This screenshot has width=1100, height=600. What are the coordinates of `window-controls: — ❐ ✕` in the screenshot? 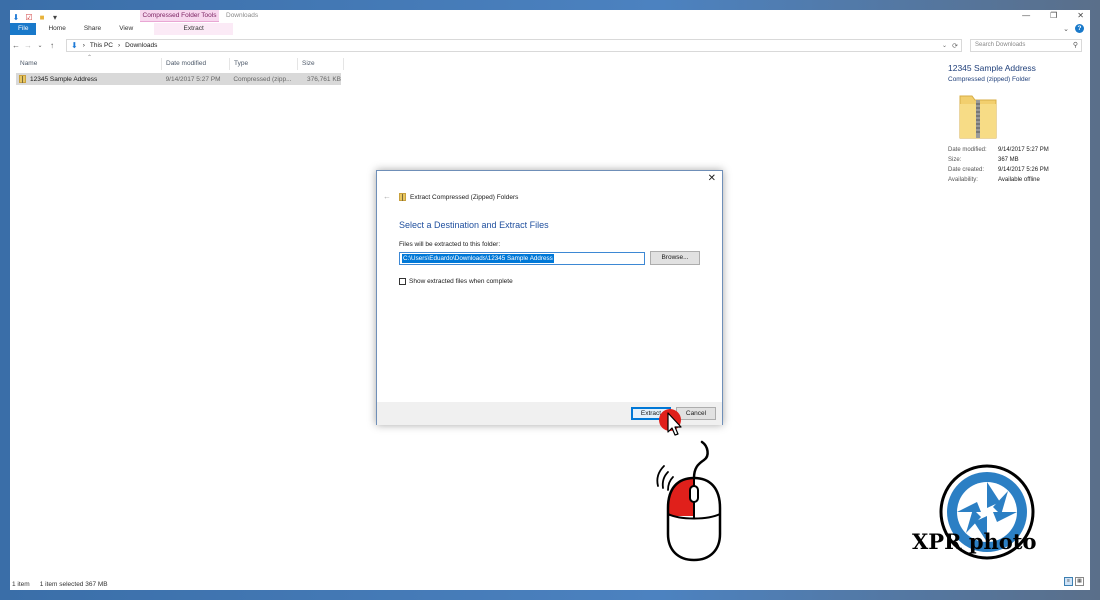 It's located at (1053, 16).